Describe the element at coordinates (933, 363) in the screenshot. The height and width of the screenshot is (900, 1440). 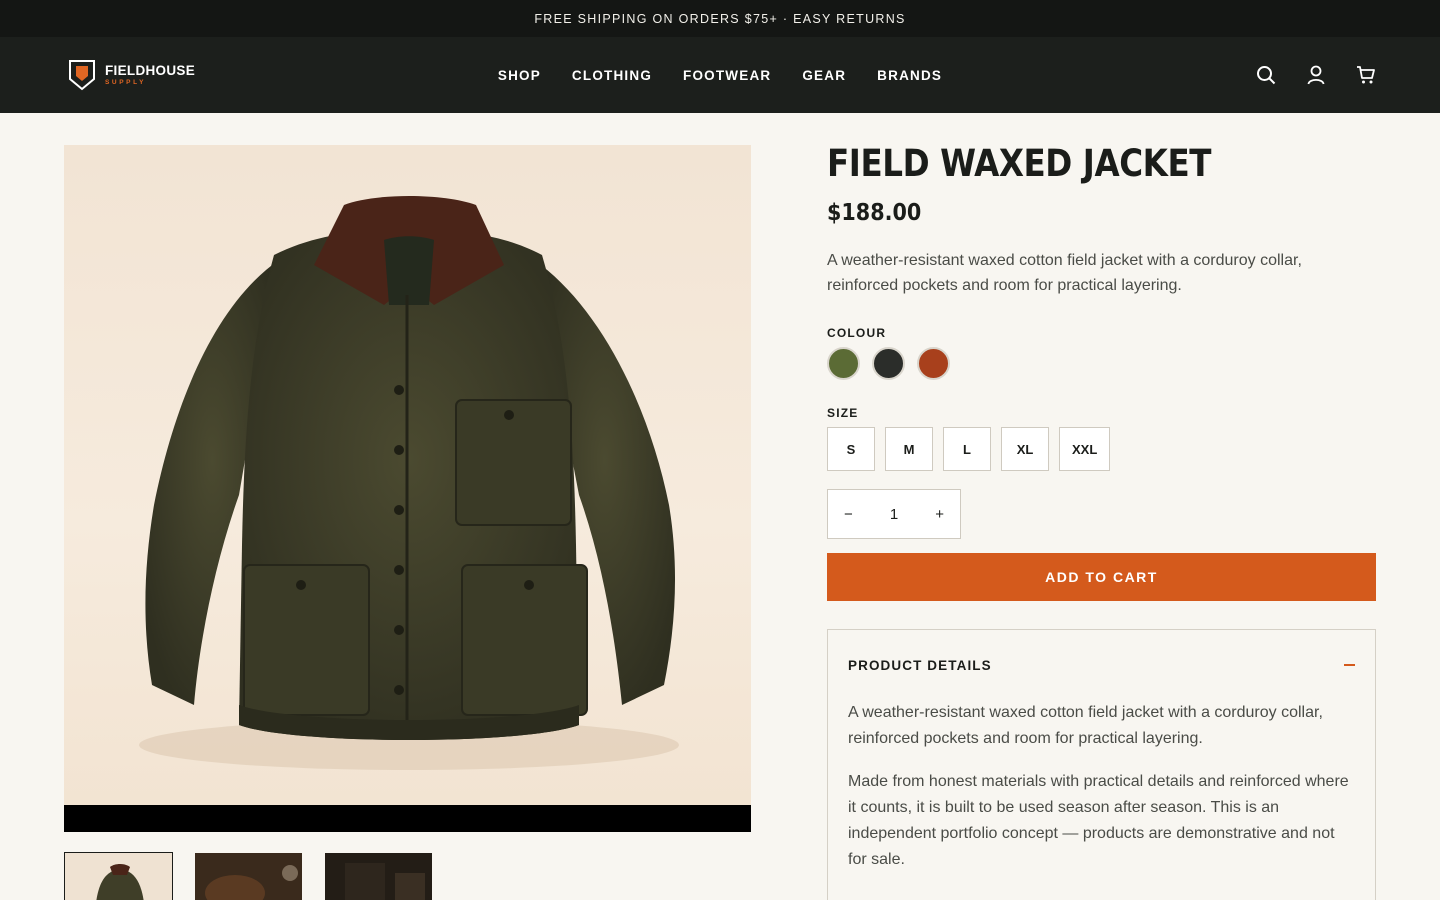
I see `swatch-rust` at that location.